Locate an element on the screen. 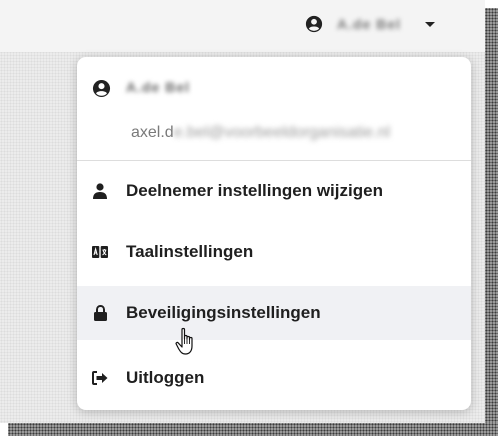  menu-item-label: Deelnemer instellingen wijzigen is located at coordinates (254, 190).